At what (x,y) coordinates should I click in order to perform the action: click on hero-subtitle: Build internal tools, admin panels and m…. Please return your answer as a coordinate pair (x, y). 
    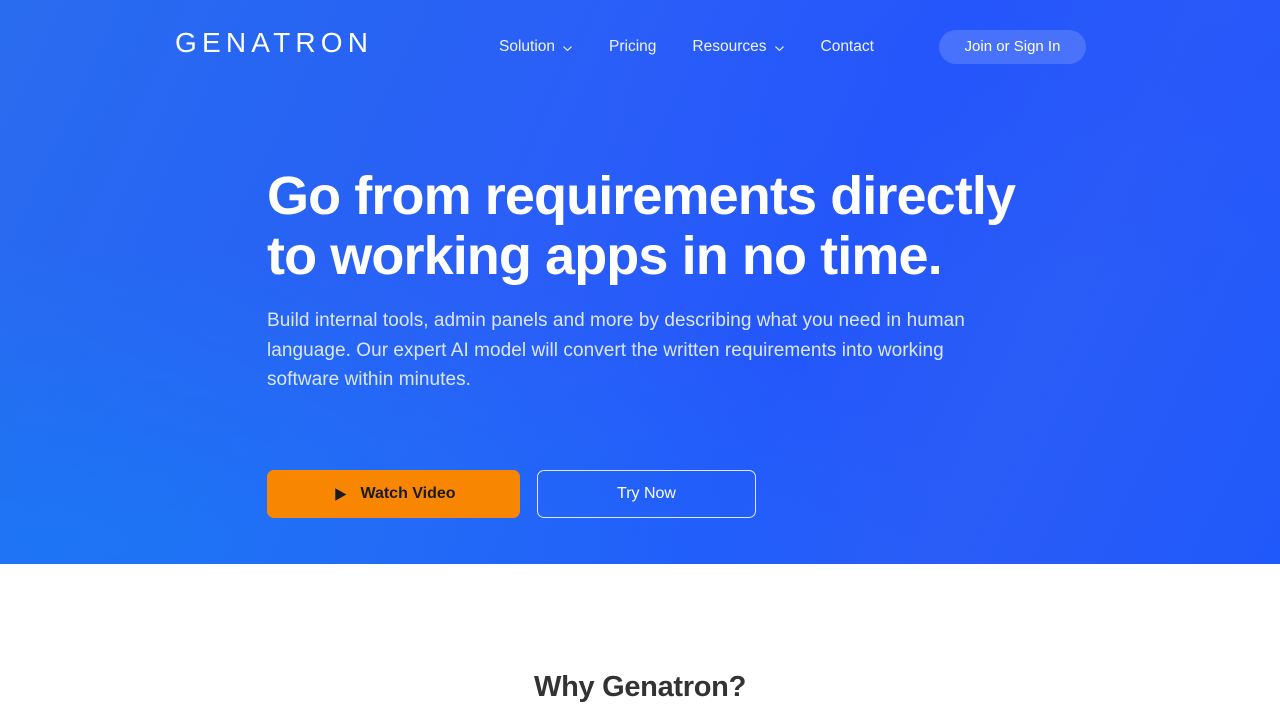
    Looking at the image, I should click on (616, 350).